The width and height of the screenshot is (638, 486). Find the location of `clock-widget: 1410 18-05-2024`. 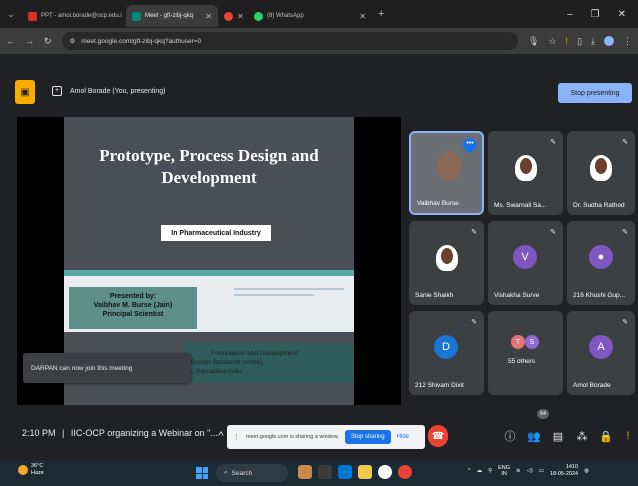

clock-widget: 1410 18-05-2024 is located at coordinates (564, 471).